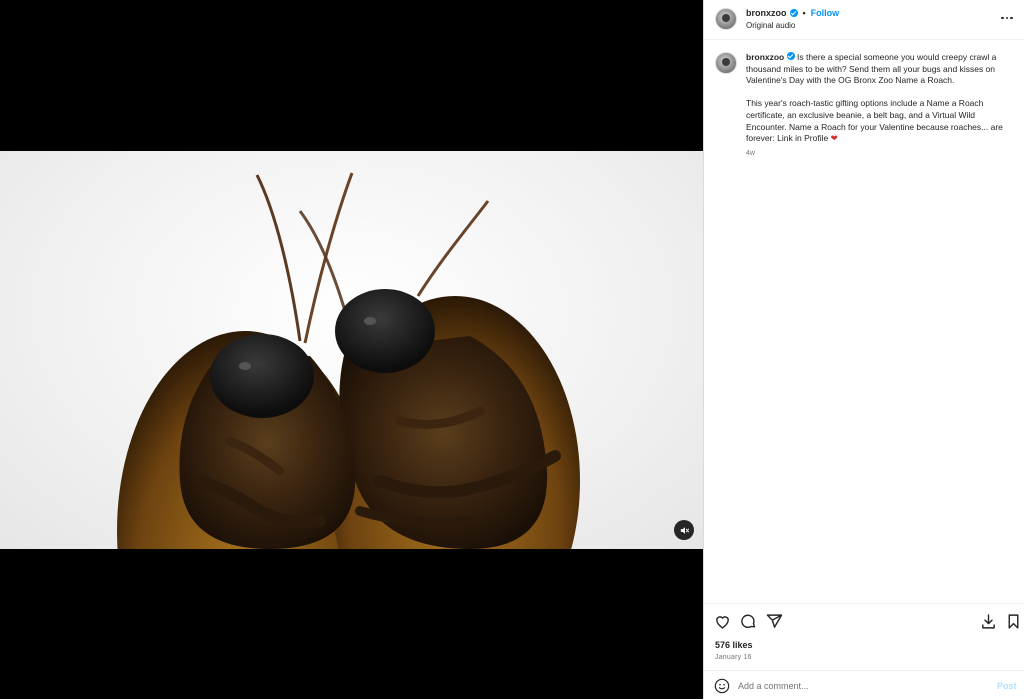 This screenshot has height=699, width=1024. Describe the element at coordinates (1007, 686) in the screenshot. I see `post-comment-button: Post` at that location.